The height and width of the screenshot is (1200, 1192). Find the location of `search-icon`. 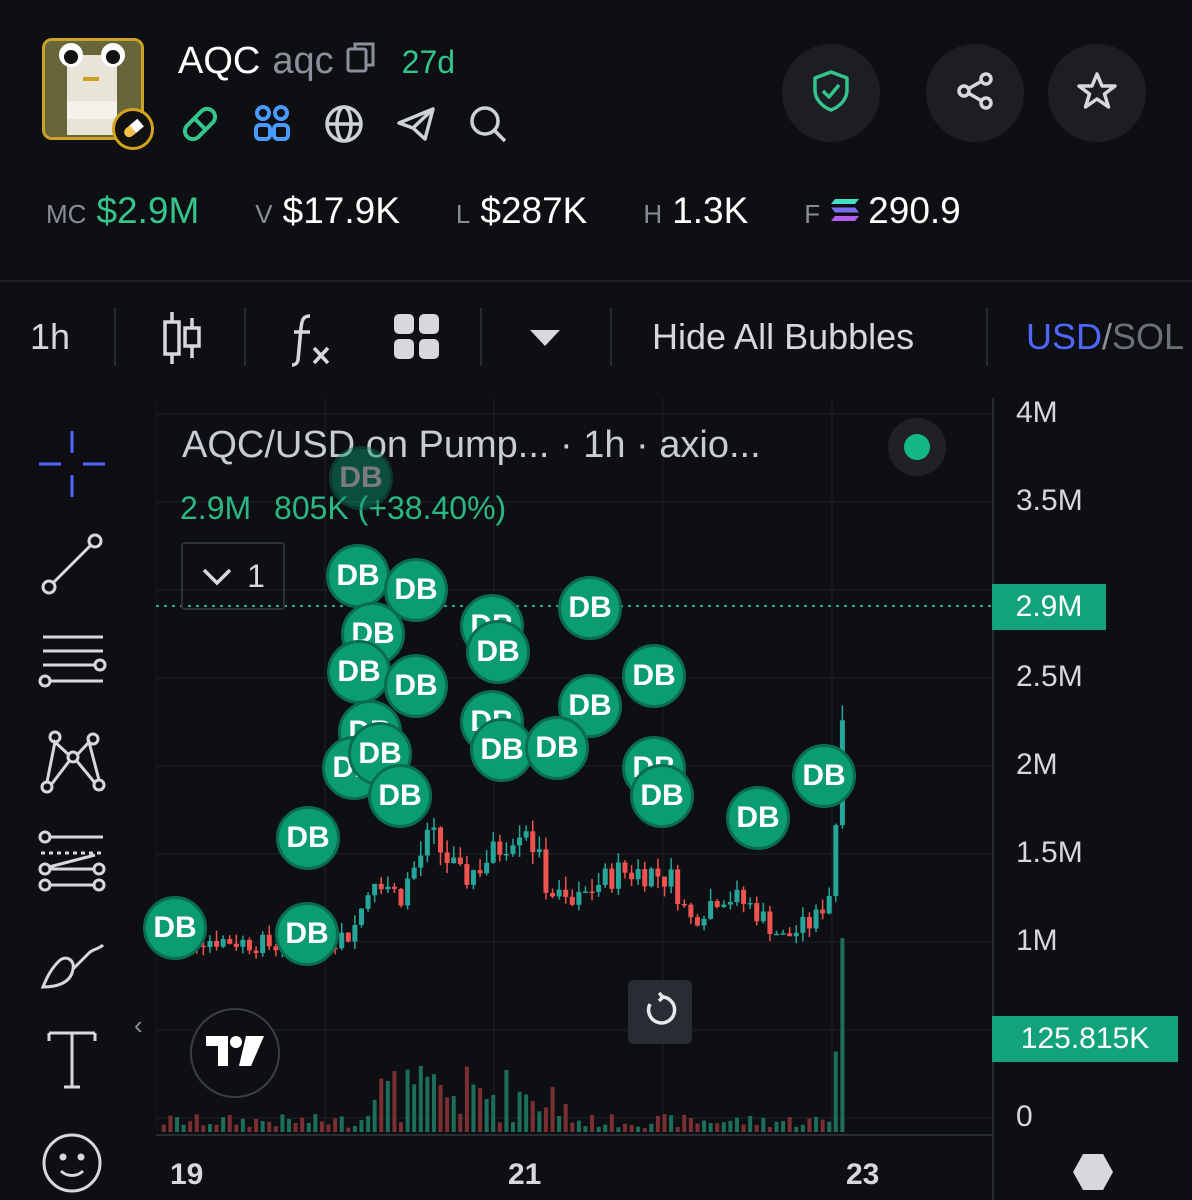

search-icon is located at coordinates (488, 126).